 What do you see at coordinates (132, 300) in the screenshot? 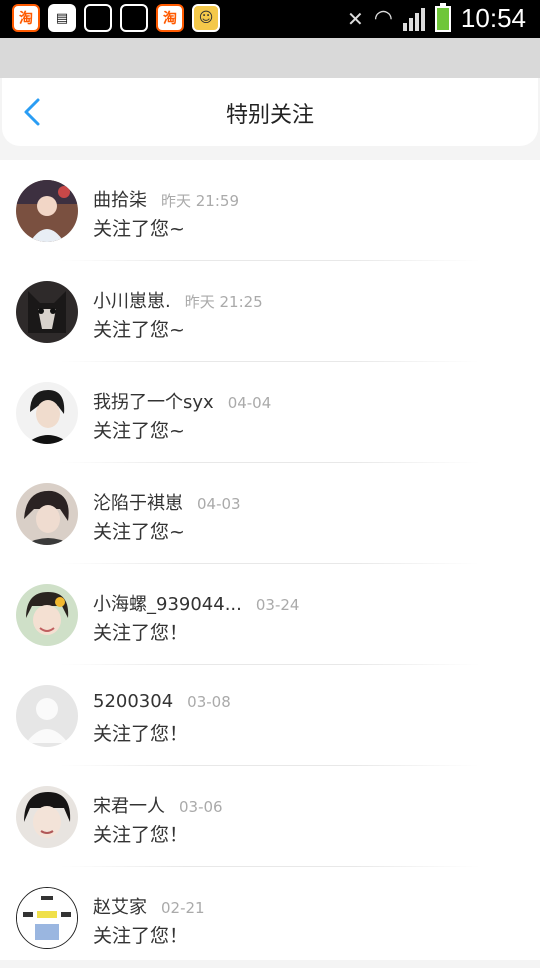
I see `user-name: 小川崽崽.` at bounding box center [132, 300].